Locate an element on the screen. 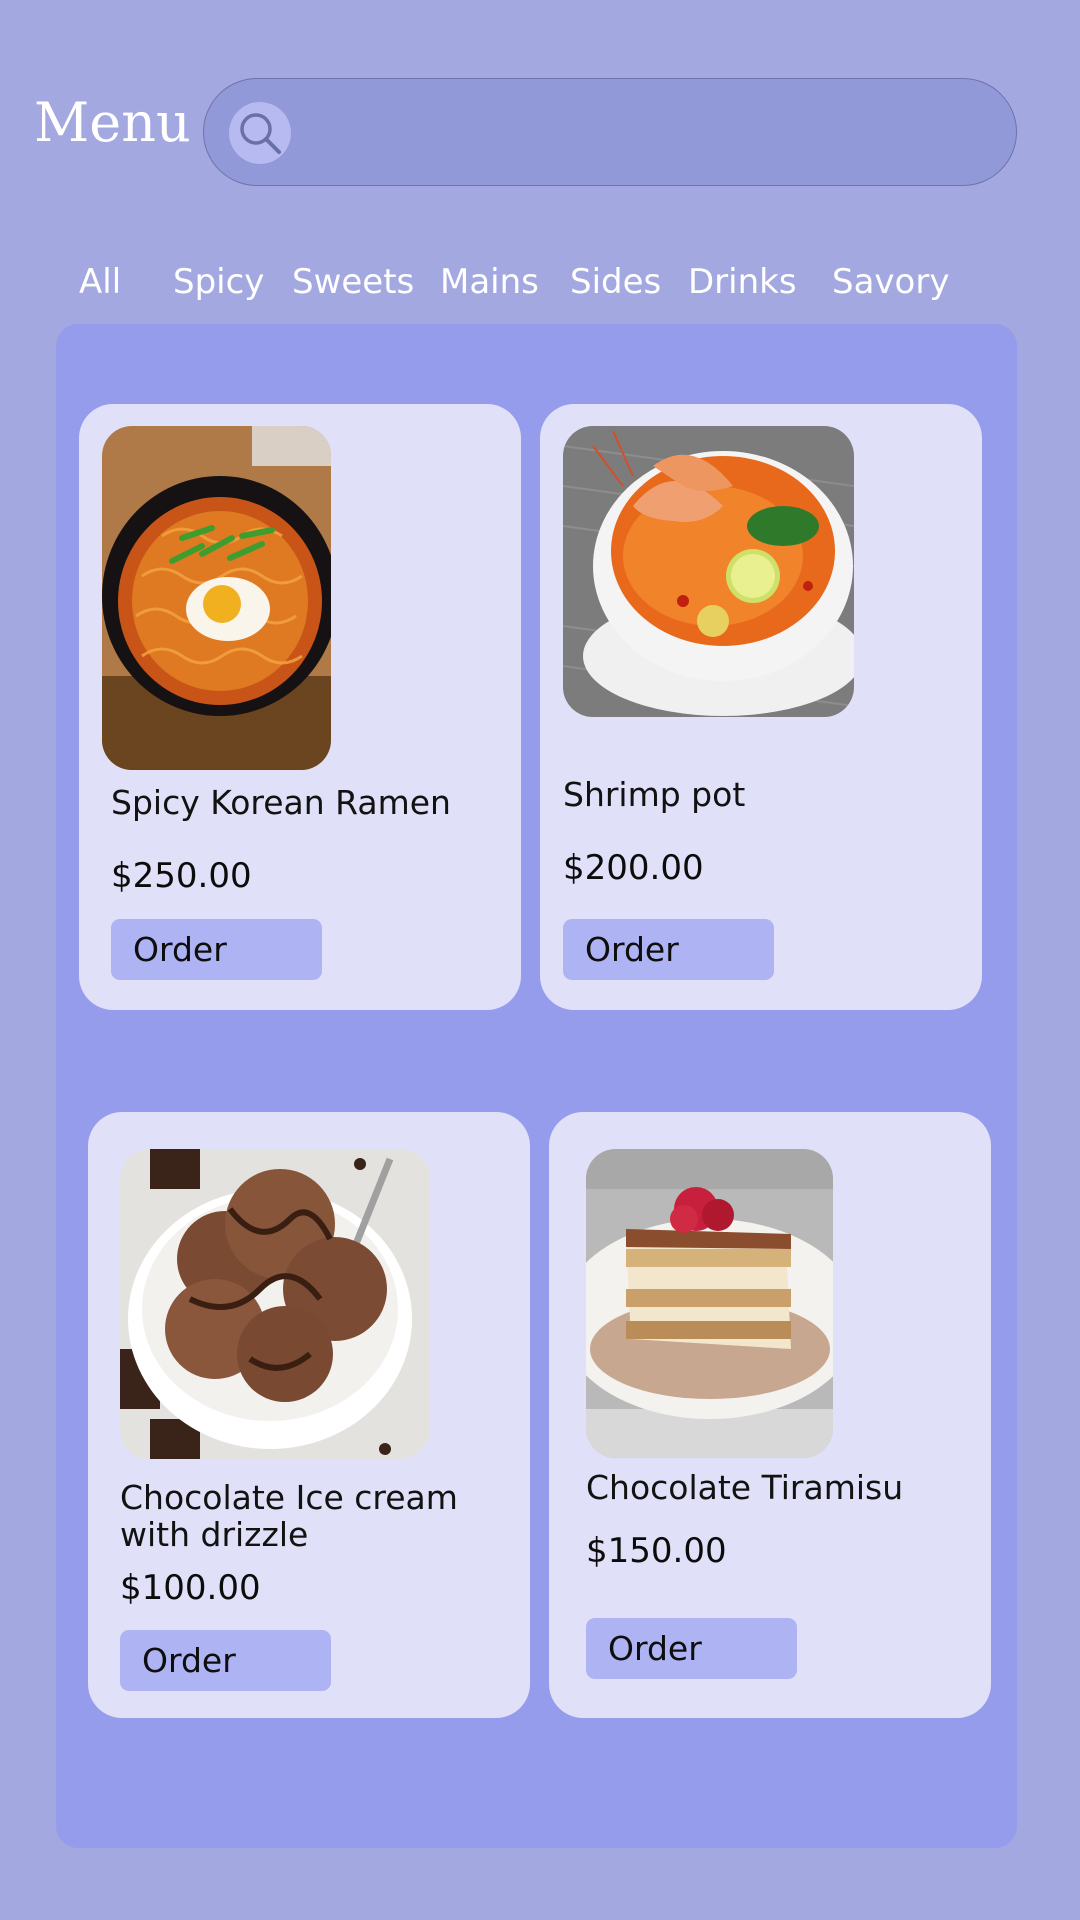  dish-card: Spicy Korean Ramen $250.00 Order is located at coordinates (300, 707).